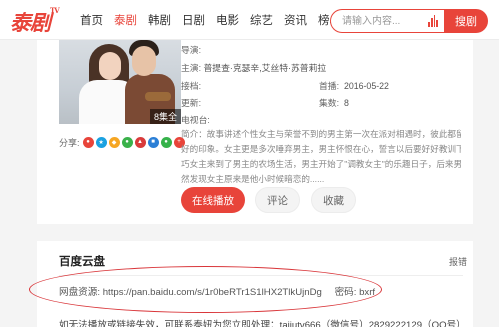 This screenshot has width=499, height=327. I want to click on nav-item-movies: 电影, so click(227, 20).